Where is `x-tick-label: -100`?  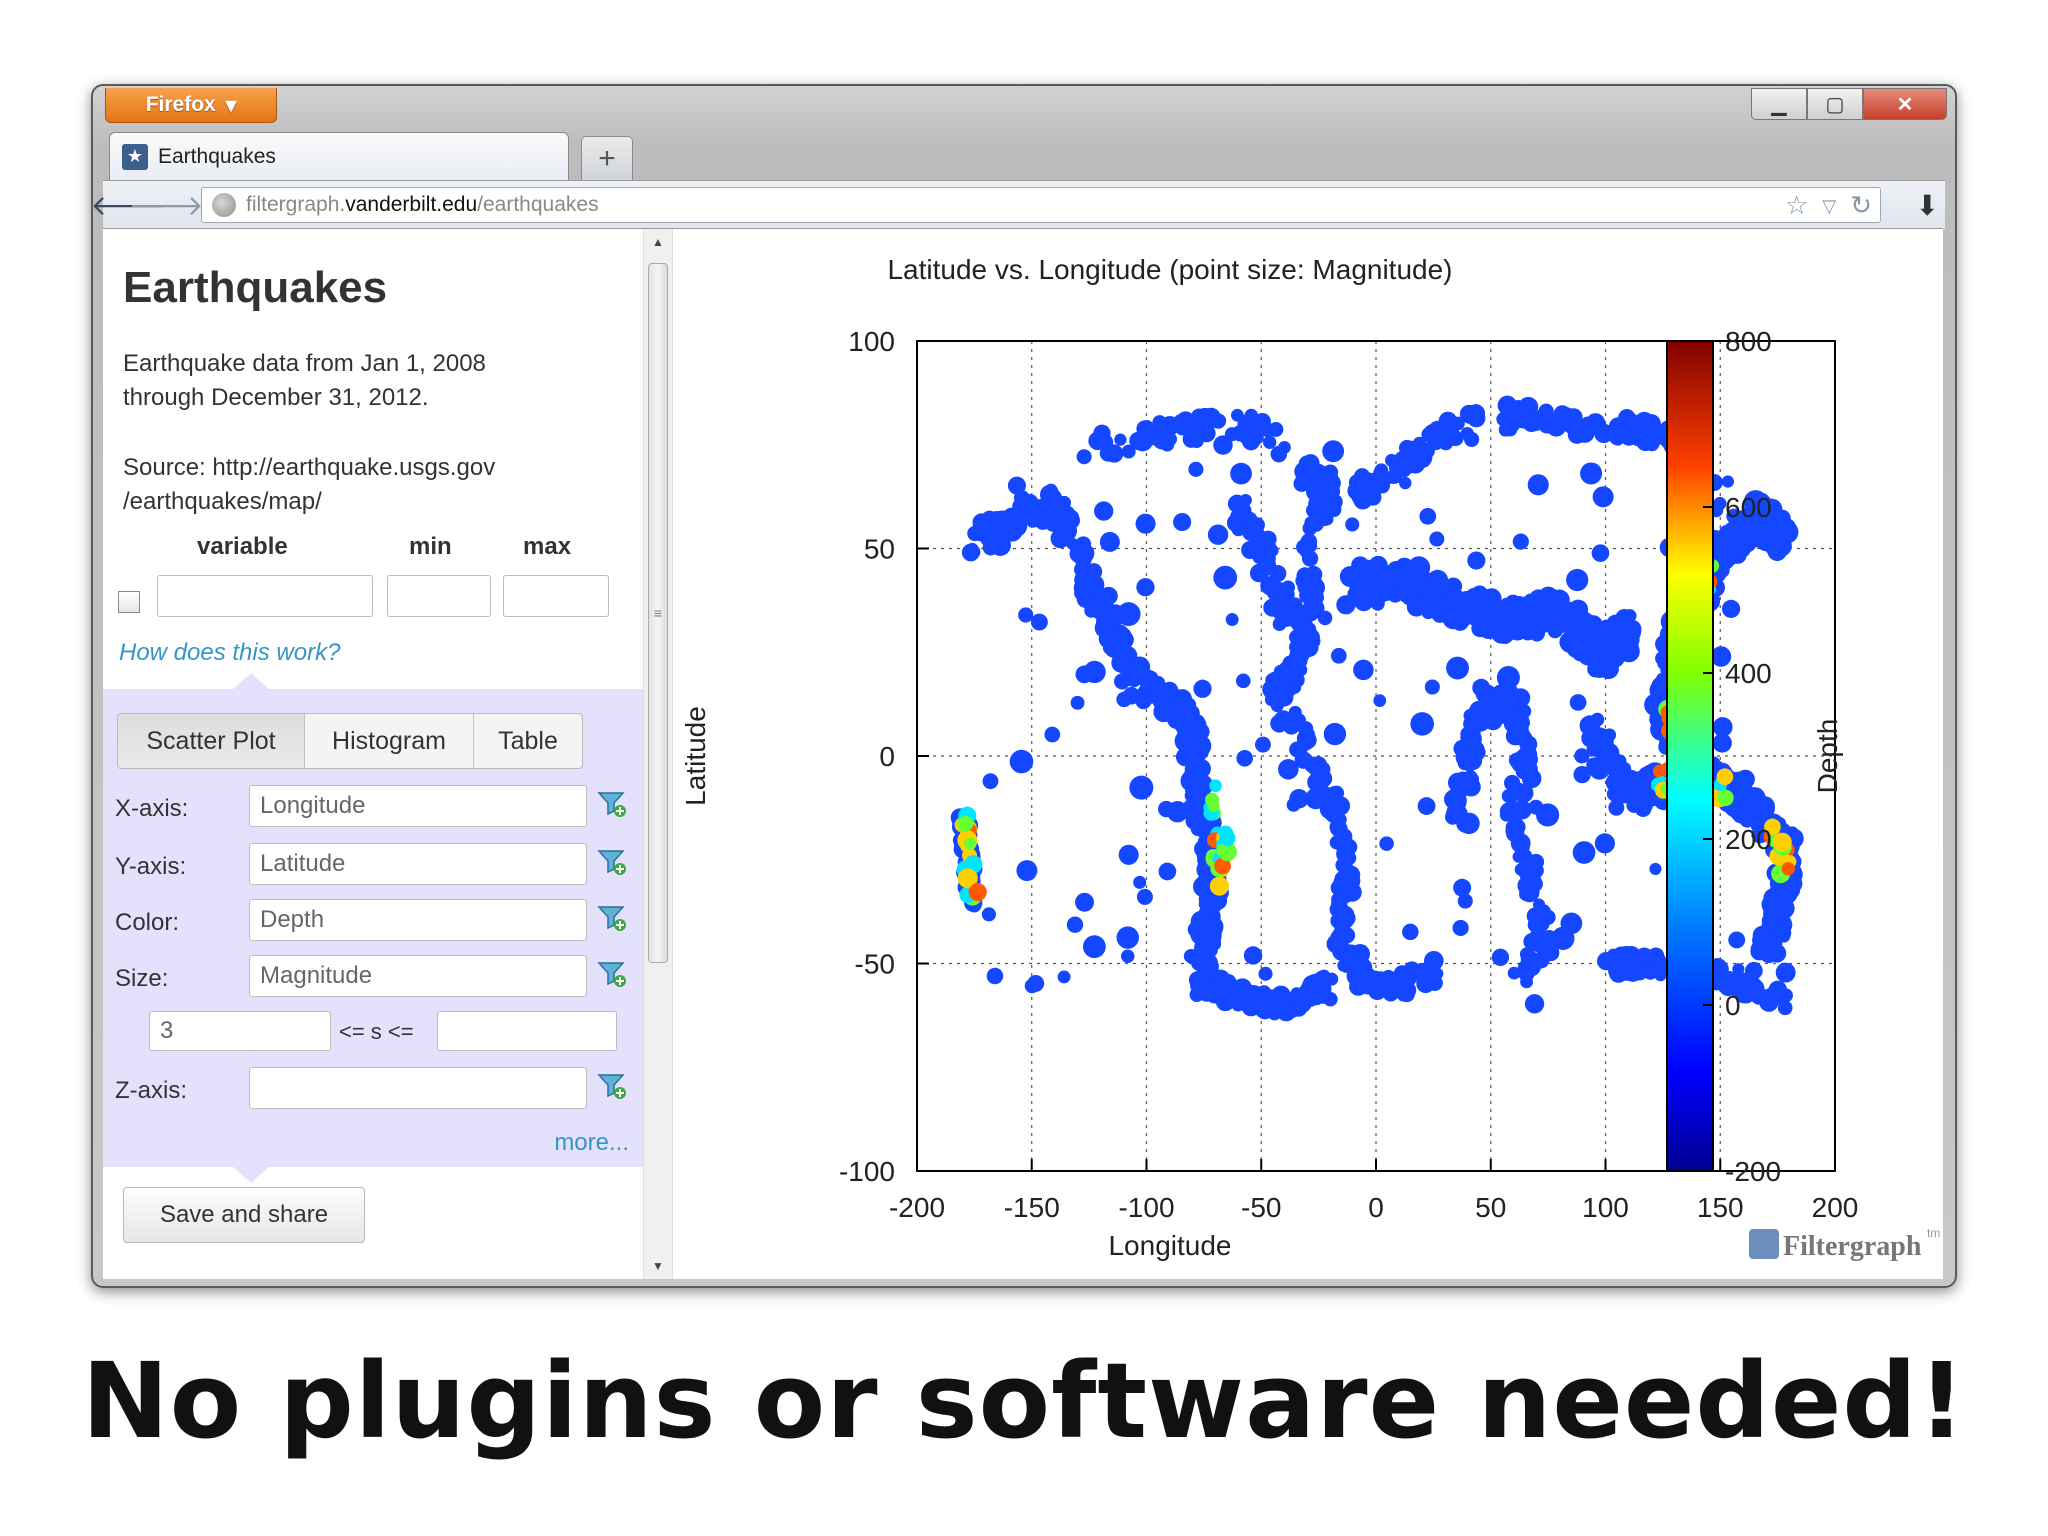
x-tick-label: -100 is located at coordinates (1146, 1207).